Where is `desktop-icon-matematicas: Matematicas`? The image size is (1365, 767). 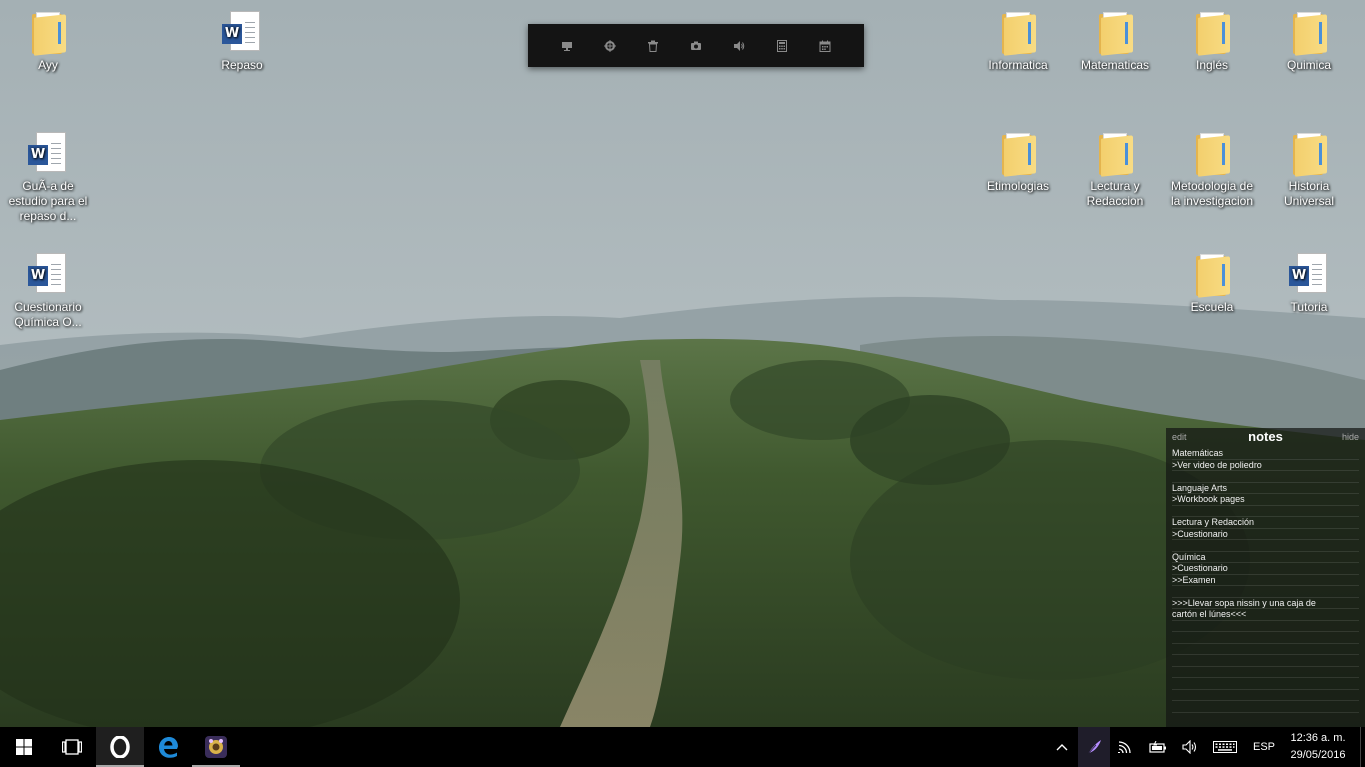 desktop-icon-matematicas: Matematicas is located at coordinates (1115, 40).